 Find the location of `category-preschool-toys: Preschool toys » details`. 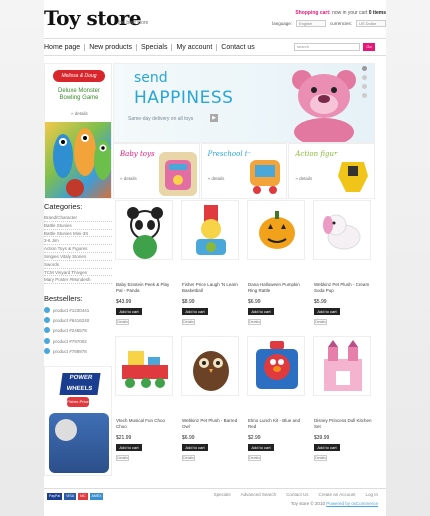

category-preschool-toys: Preschool toys » details is located at coordinates (244, 171).